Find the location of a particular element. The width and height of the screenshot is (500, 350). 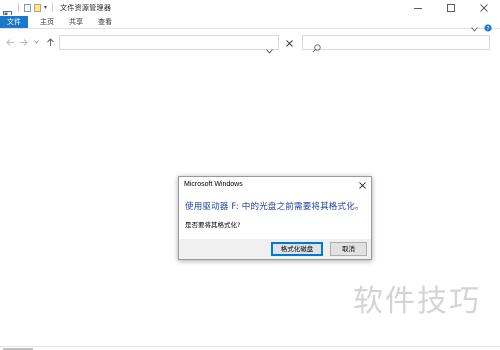

tab-share: 共享 is located at coordinates (76, 22).